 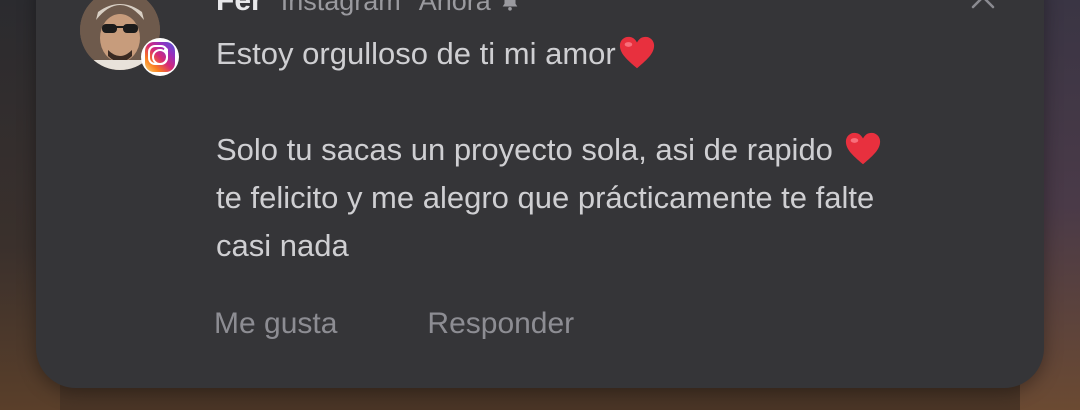 What do you see at coordinates (510, 5) in the screenshot?
I see `bell-icon` at bounding box center [510, 5].